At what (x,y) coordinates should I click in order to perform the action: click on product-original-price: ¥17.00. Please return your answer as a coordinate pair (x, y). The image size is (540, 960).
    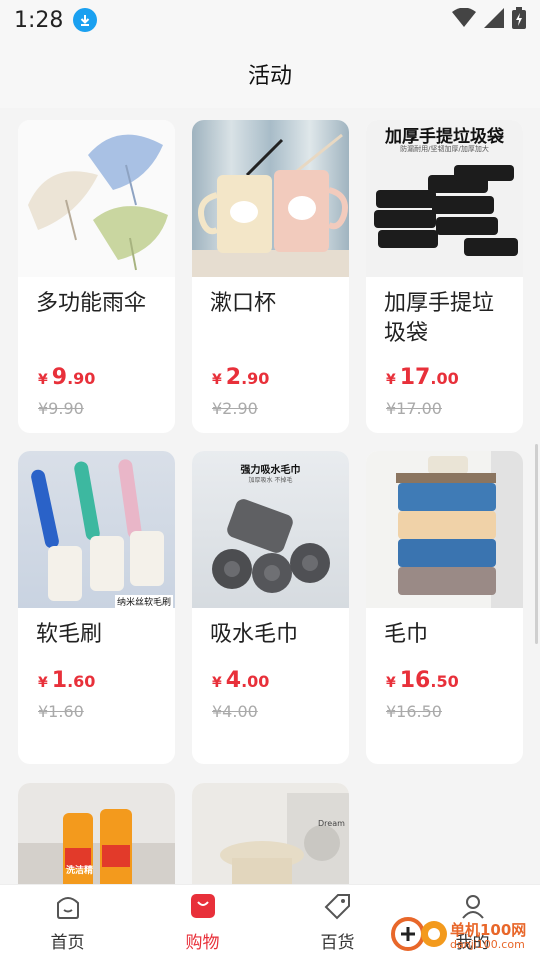
    Looking at the image, I should click on (414, 408).